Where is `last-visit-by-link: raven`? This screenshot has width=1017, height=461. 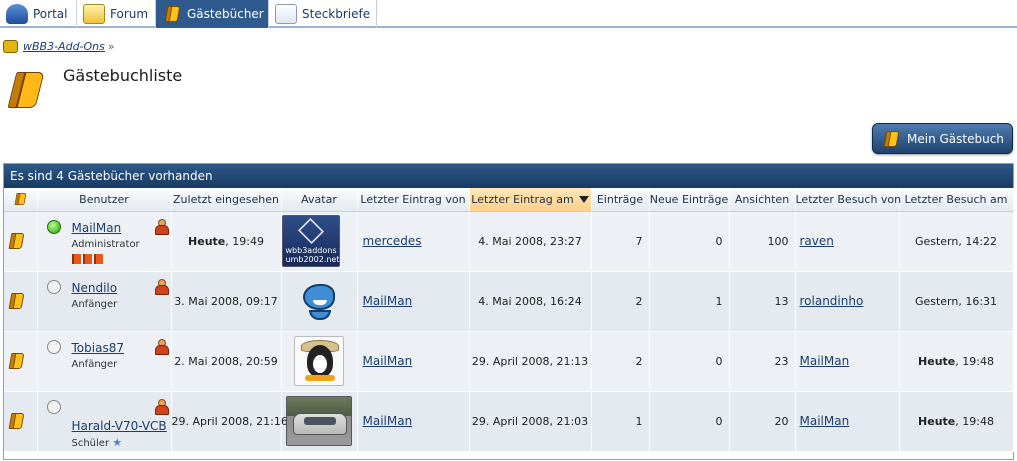
last-visit-by-link: raven is located at coordinates (817, 241).